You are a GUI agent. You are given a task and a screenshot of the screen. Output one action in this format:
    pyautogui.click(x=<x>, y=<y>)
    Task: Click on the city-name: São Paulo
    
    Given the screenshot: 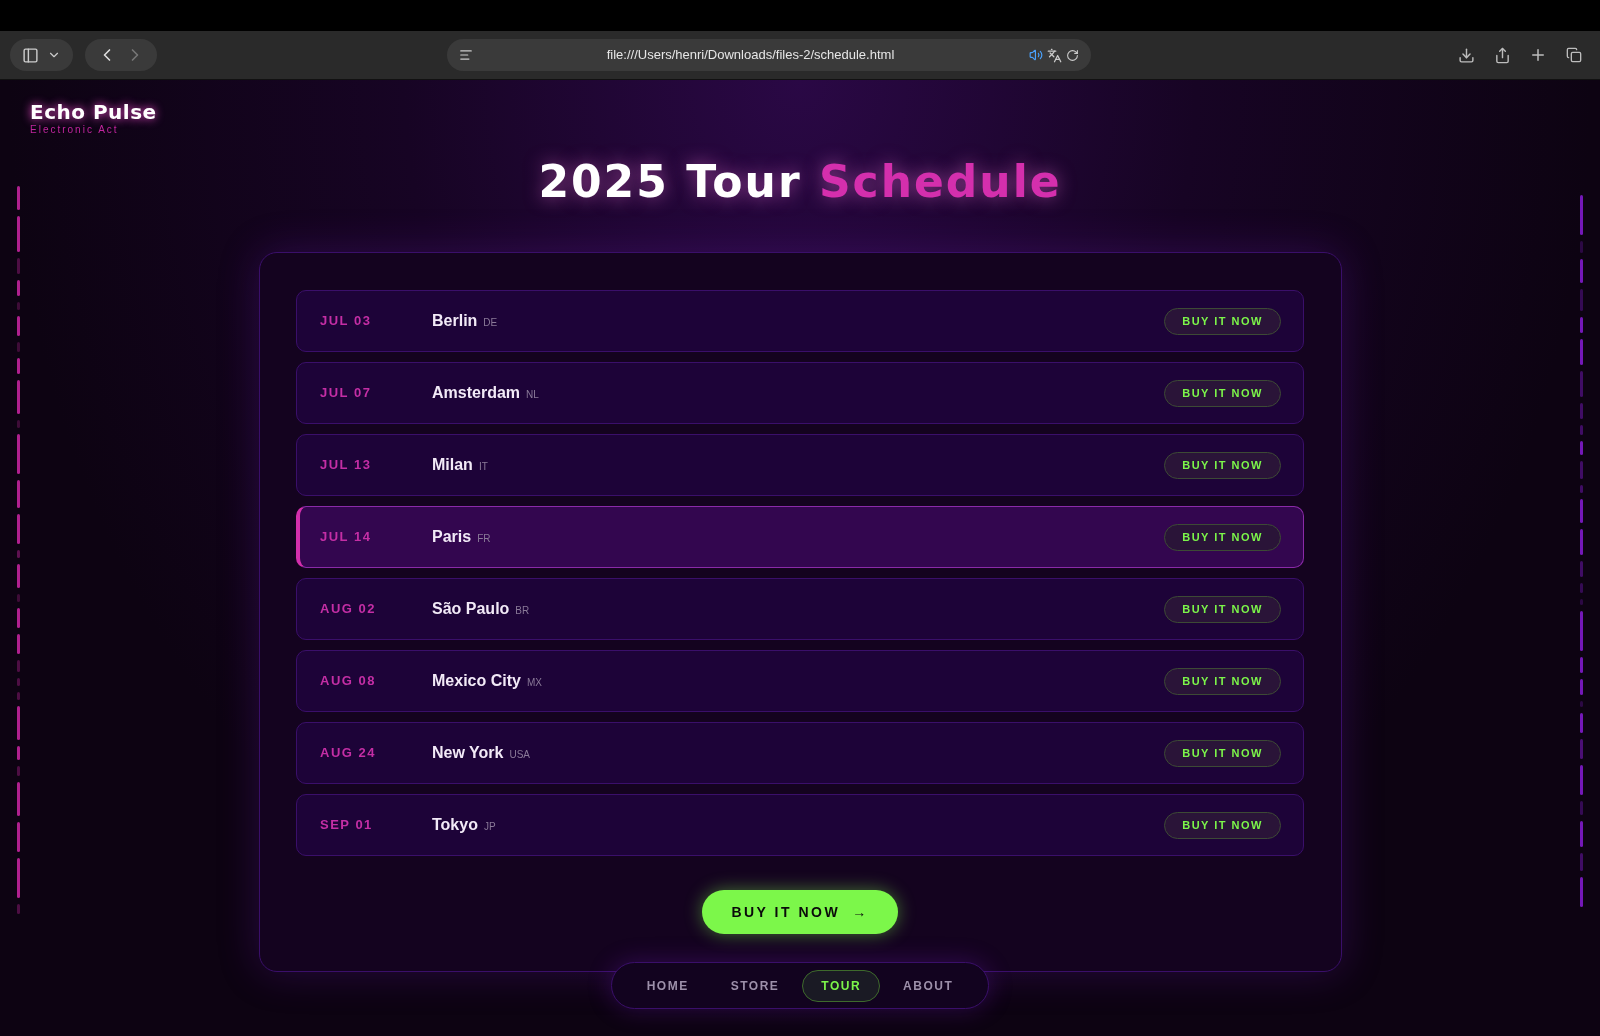 What is the action you would take?
    pyautogui.click(x=471, y=609)
    